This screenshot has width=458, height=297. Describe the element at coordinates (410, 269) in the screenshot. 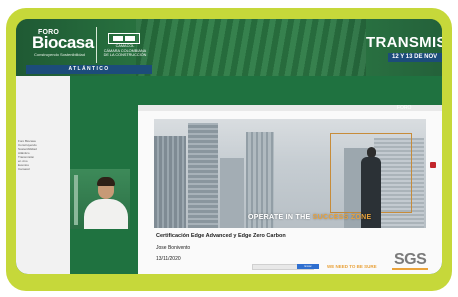

I see `sgs-underline` at that location.